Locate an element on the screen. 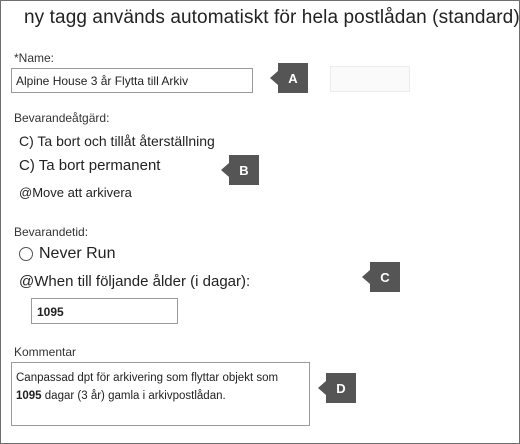  never-run-radio is located at coordinates (26, 254).